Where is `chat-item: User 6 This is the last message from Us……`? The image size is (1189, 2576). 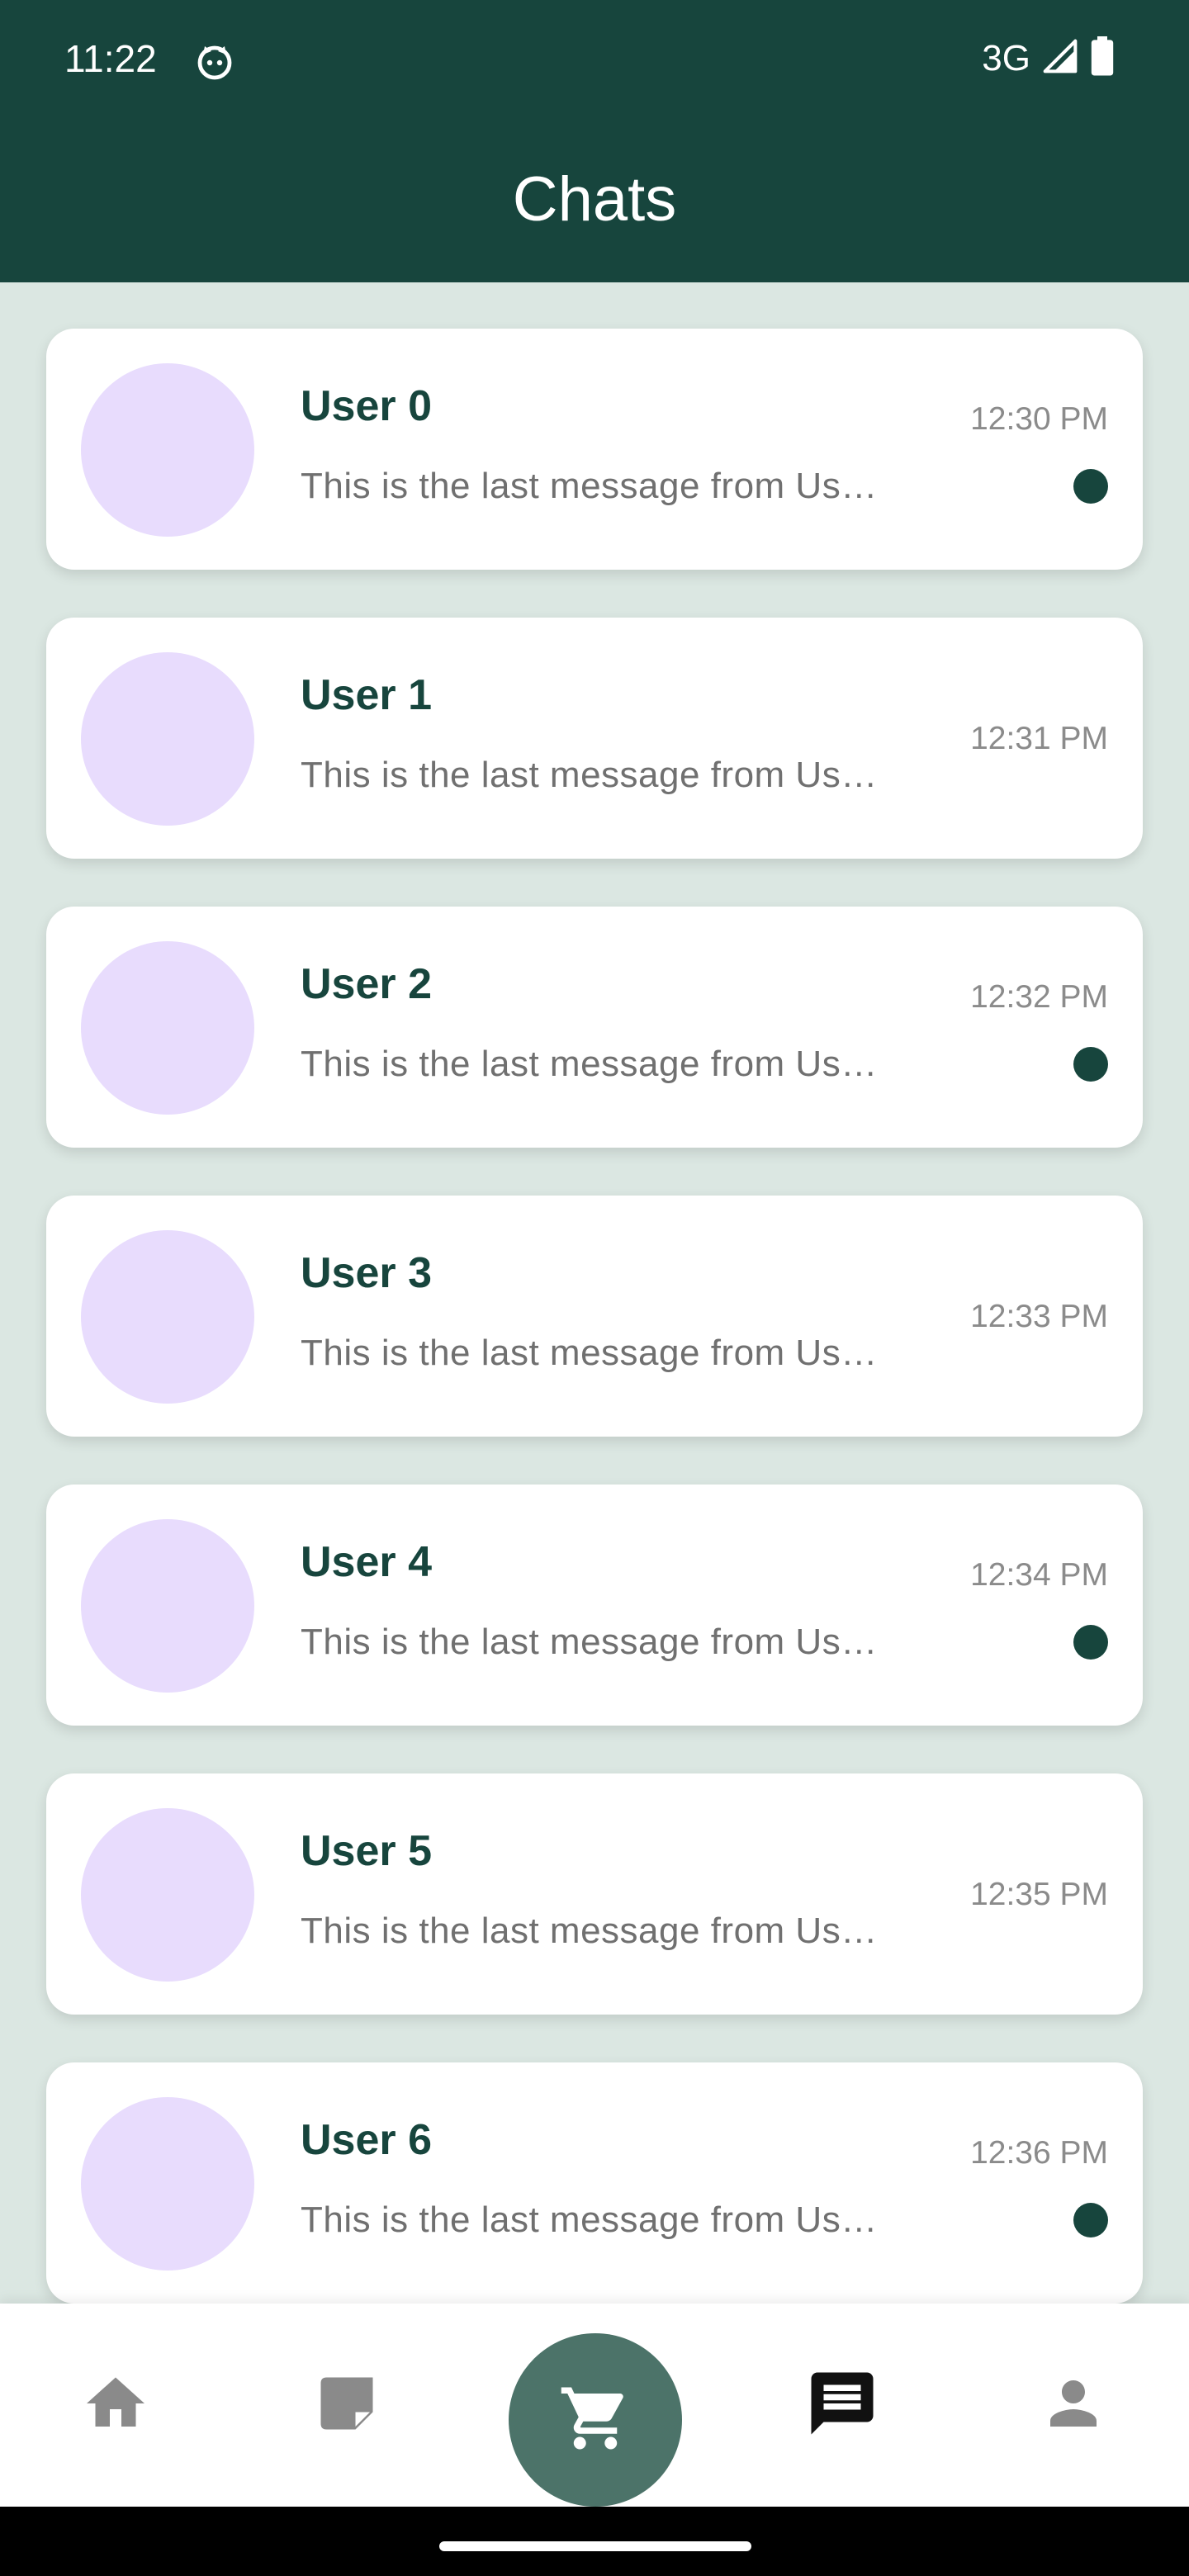 chat-item: User 6 This is the last message from Us…… is located at coordinates (594, 2183).